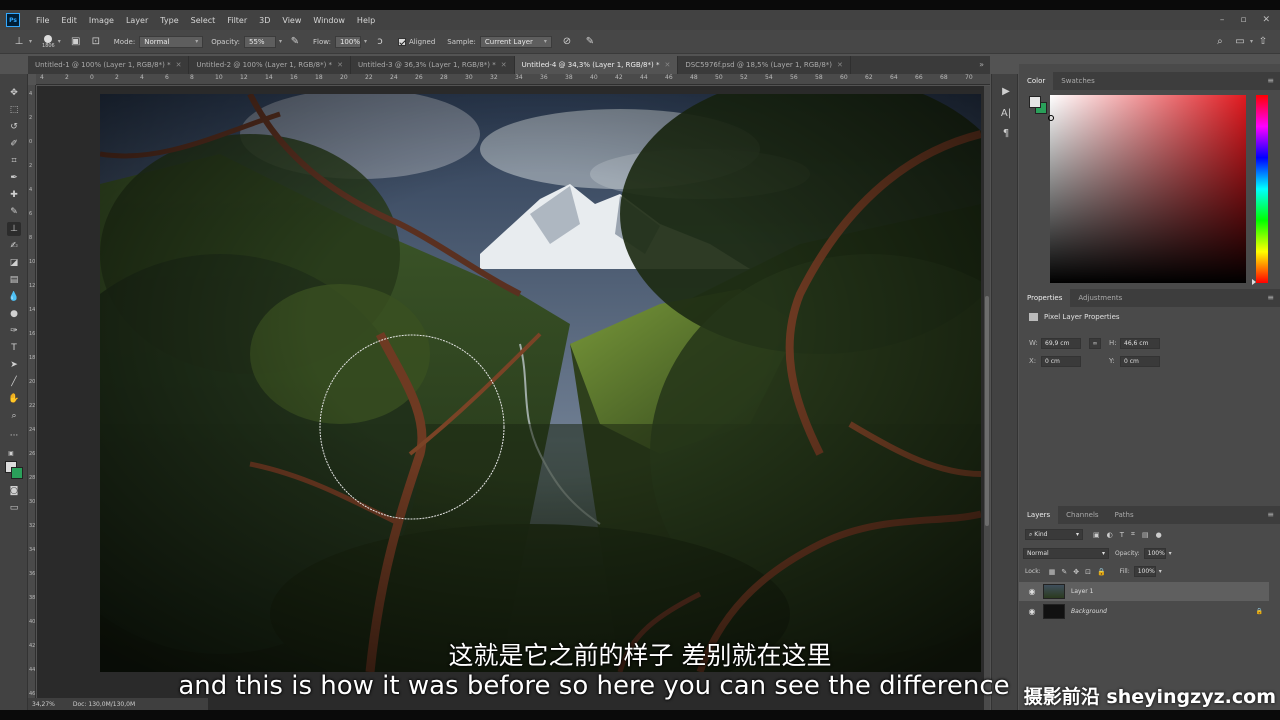  I want to click on pixel-filter-icon: ▣, so click(1096, 535).